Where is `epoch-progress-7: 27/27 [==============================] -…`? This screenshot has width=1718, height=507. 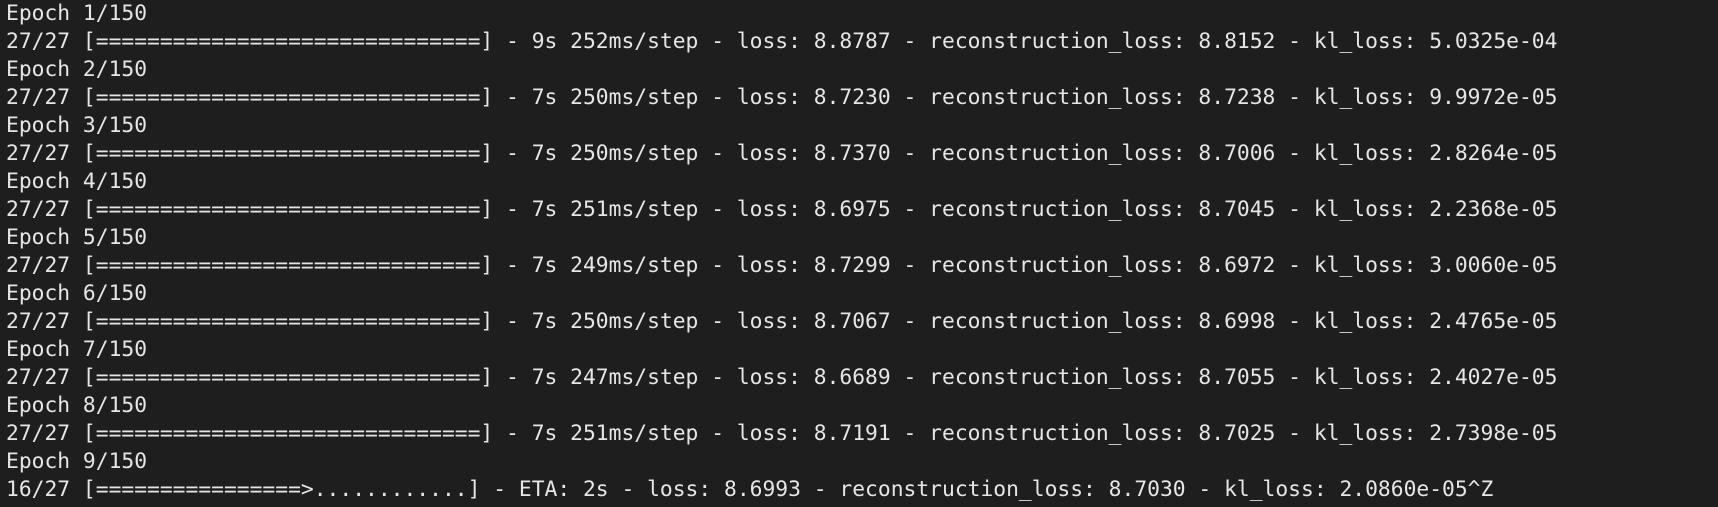 epoch-progress-7: 27/27 [==============================] -… is located at coordinates (782, 377).